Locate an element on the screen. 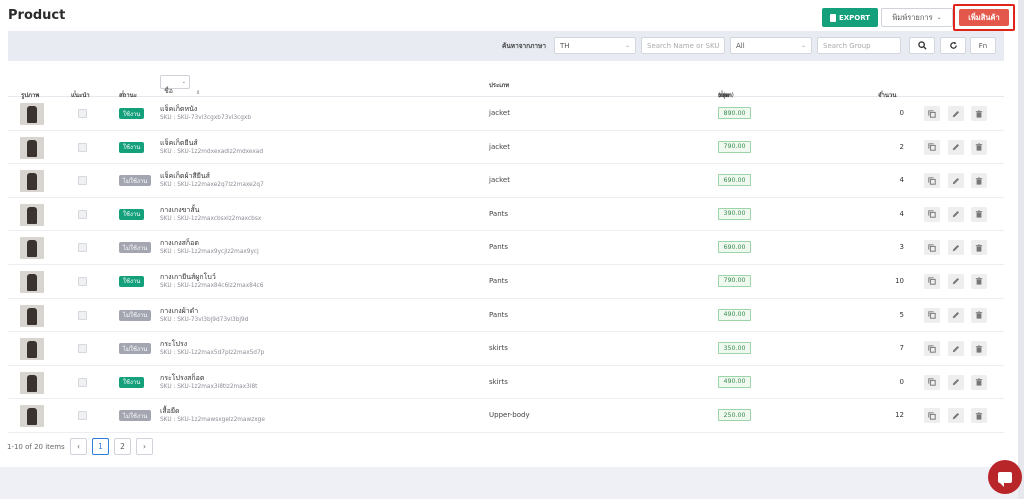 The width and height of the screenshot is (1024, 499). page-1-button: 1 is located at coordinates (100, 446).